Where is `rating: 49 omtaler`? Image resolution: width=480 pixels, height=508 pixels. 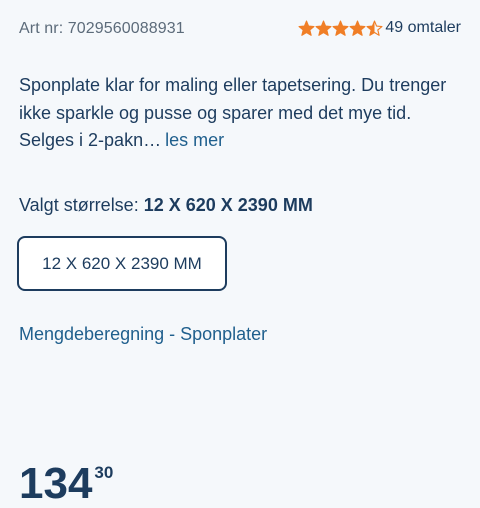
rating: 49 omtaler is located at coordinates (379, 28).